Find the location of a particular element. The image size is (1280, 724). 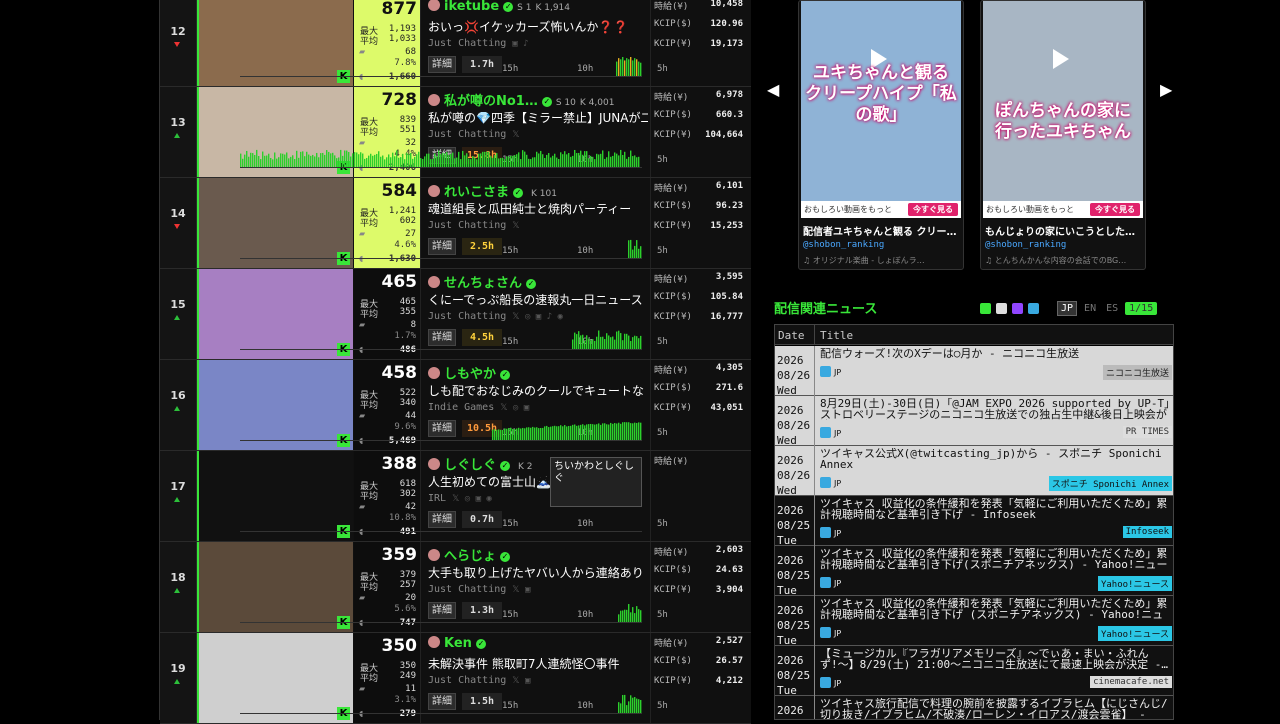

clip-preview: ちいかわとしぐしぐ is located at coordinates (596, 482).